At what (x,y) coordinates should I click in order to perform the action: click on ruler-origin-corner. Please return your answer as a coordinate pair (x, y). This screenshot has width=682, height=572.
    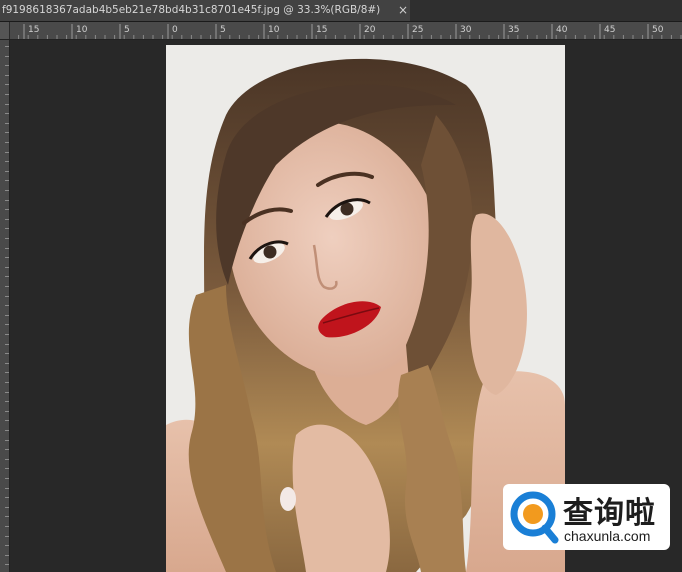
    Looking at the image, I should click on (5, 30).